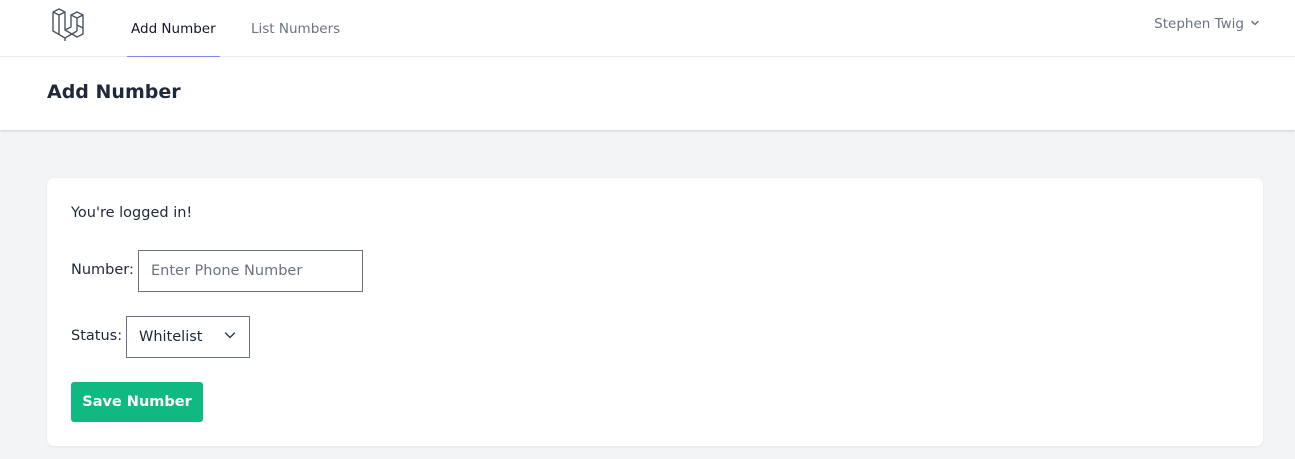 The width and height of the screenshot is (1295, 459). I want to click on logged-in-message: You're logged in!, so click(132, 213).